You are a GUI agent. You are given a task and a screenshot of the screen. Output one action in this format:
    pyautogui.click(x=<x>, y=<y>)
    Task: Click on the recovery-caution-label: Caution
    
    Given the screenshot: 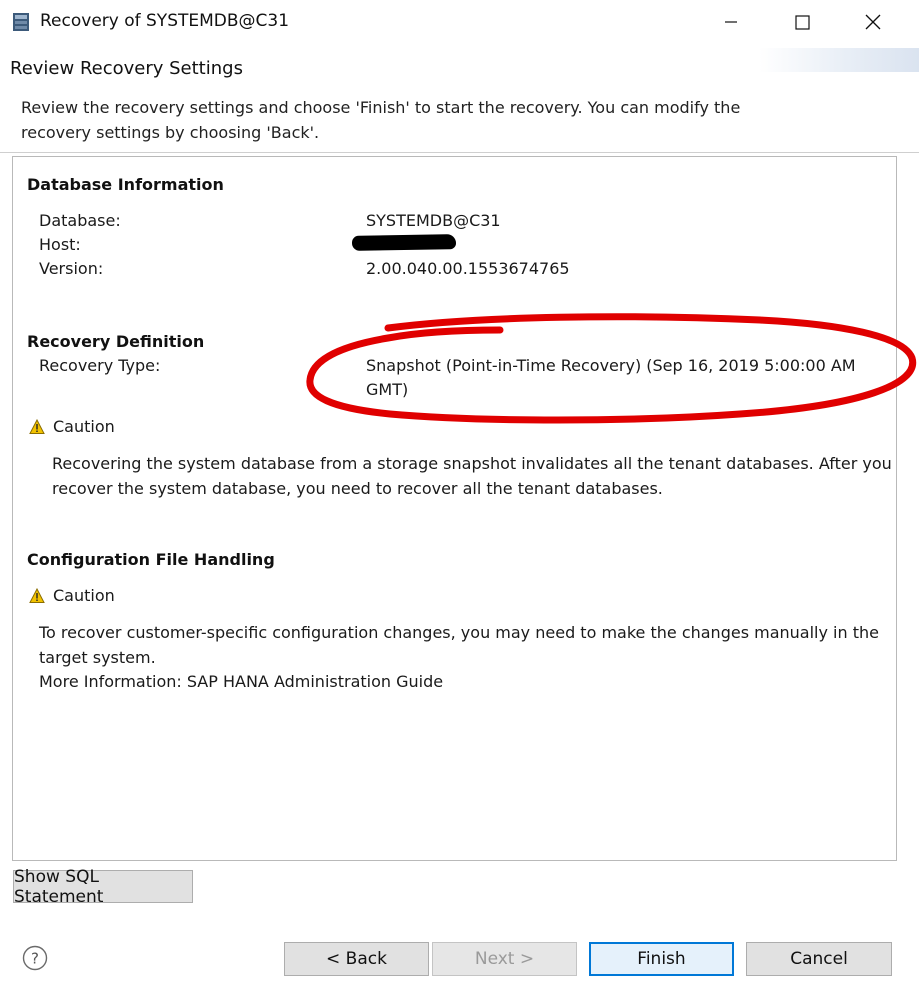 What is the action you would take?
    pyautogui.click(x=84, y=426)
    